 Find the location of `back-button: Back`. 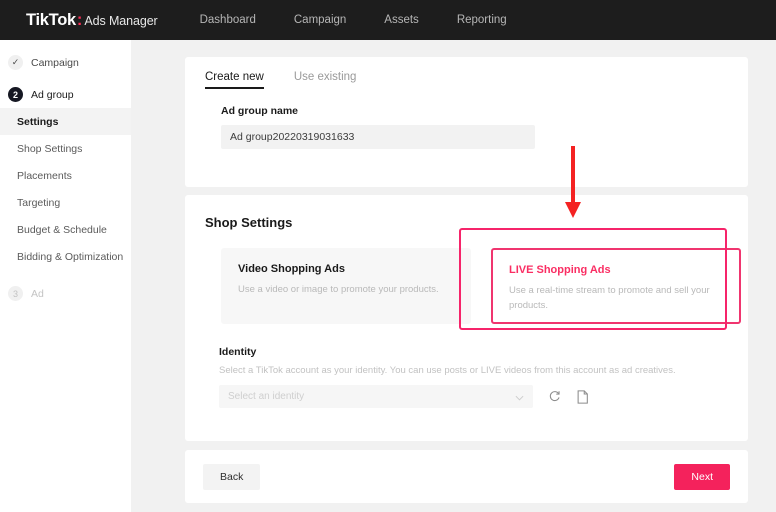

back-button: Back is located at coordinates (232, 476).